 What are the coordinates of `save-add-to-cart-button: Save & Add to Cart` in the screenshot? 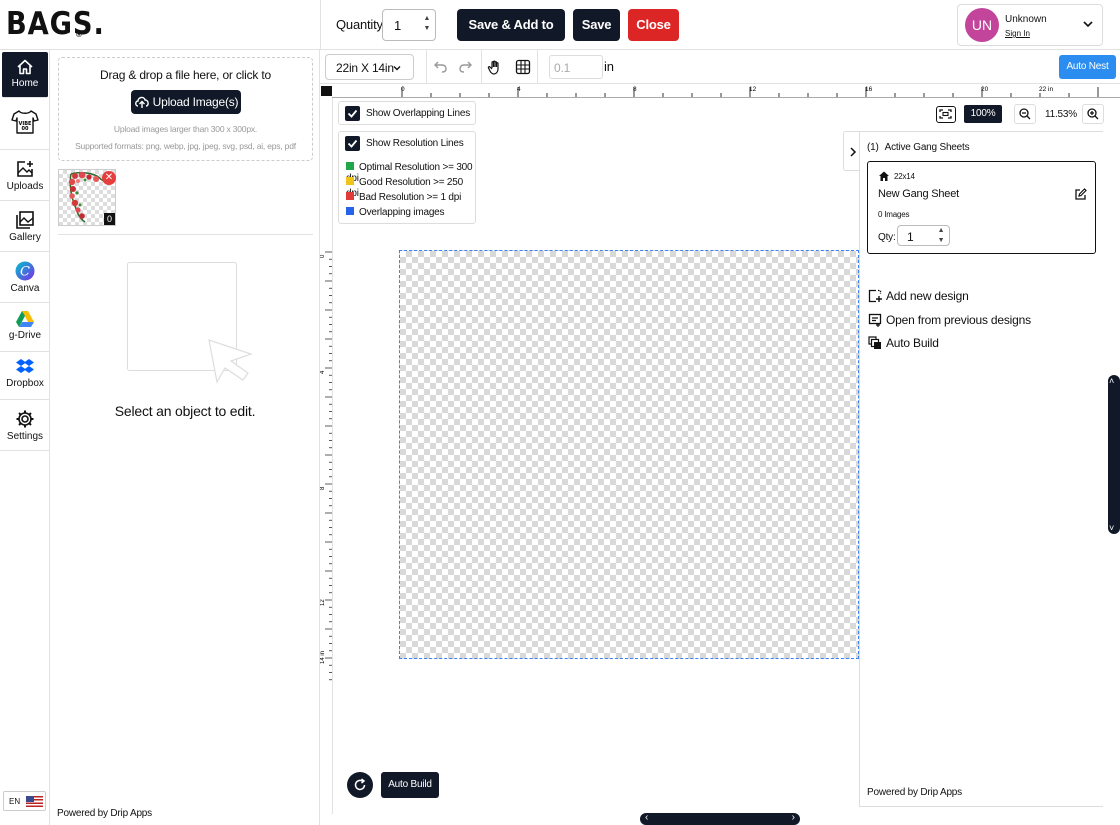 It's located at (511, 36).